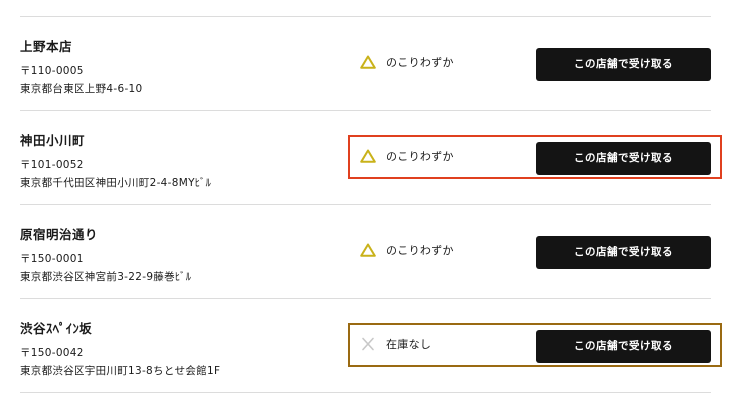 The height and width of the screenshot is (410, 730). I want to click on store-postal-code: 〒150-0042, so click(52, 353).